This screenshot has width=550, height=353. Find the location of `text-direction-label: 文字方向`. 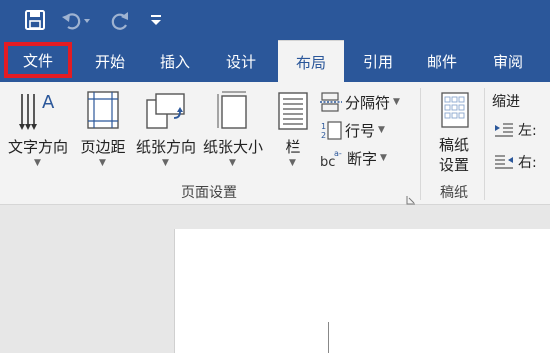

text-direction-label: 文字方向 is located at coordinates (37, 147).